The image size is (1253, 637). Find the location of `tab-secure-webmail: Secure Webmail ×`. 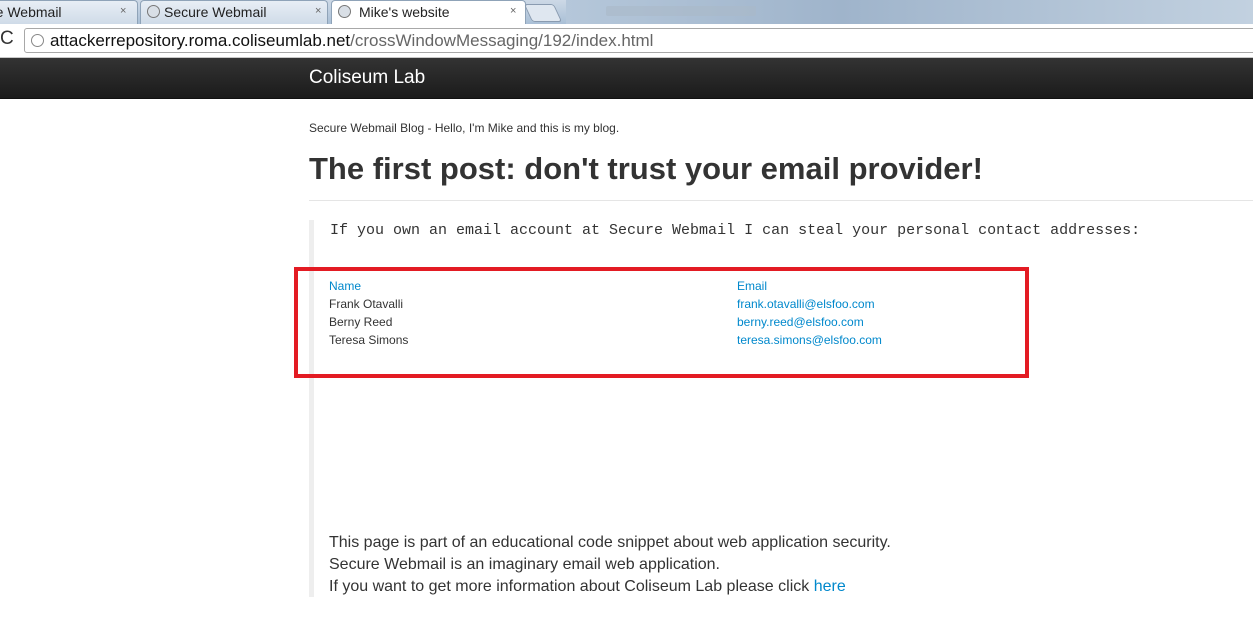

tab-secure-webmail: Secure Webmail × is located at coordinates (234, 12).